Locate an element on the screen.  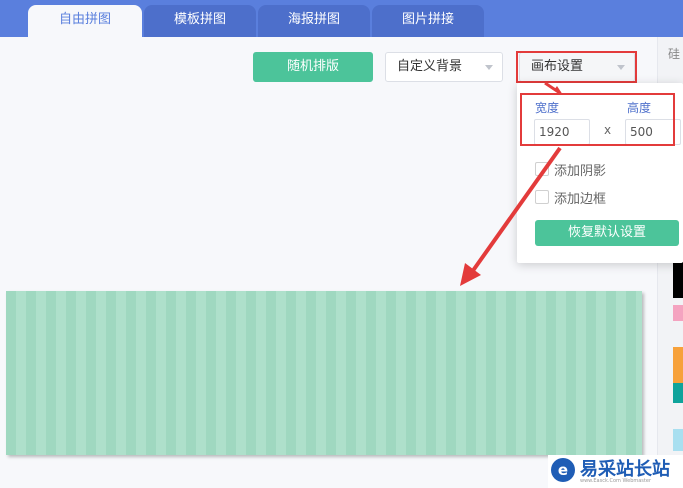
color-swatch-pink is located at coordinates (678, 313).